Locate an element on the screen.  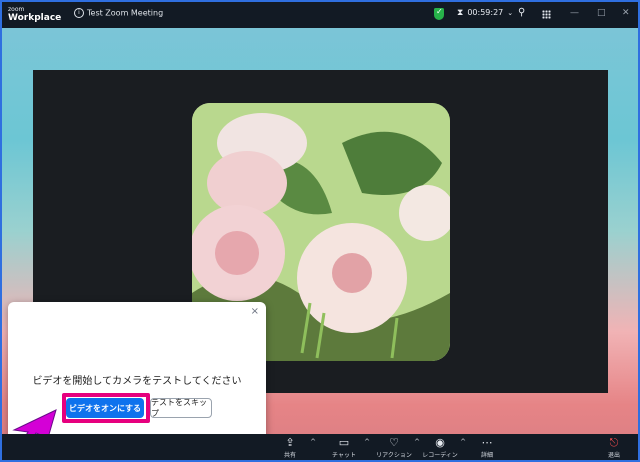
maximize-button: □ is located at coordinates (601, 13).